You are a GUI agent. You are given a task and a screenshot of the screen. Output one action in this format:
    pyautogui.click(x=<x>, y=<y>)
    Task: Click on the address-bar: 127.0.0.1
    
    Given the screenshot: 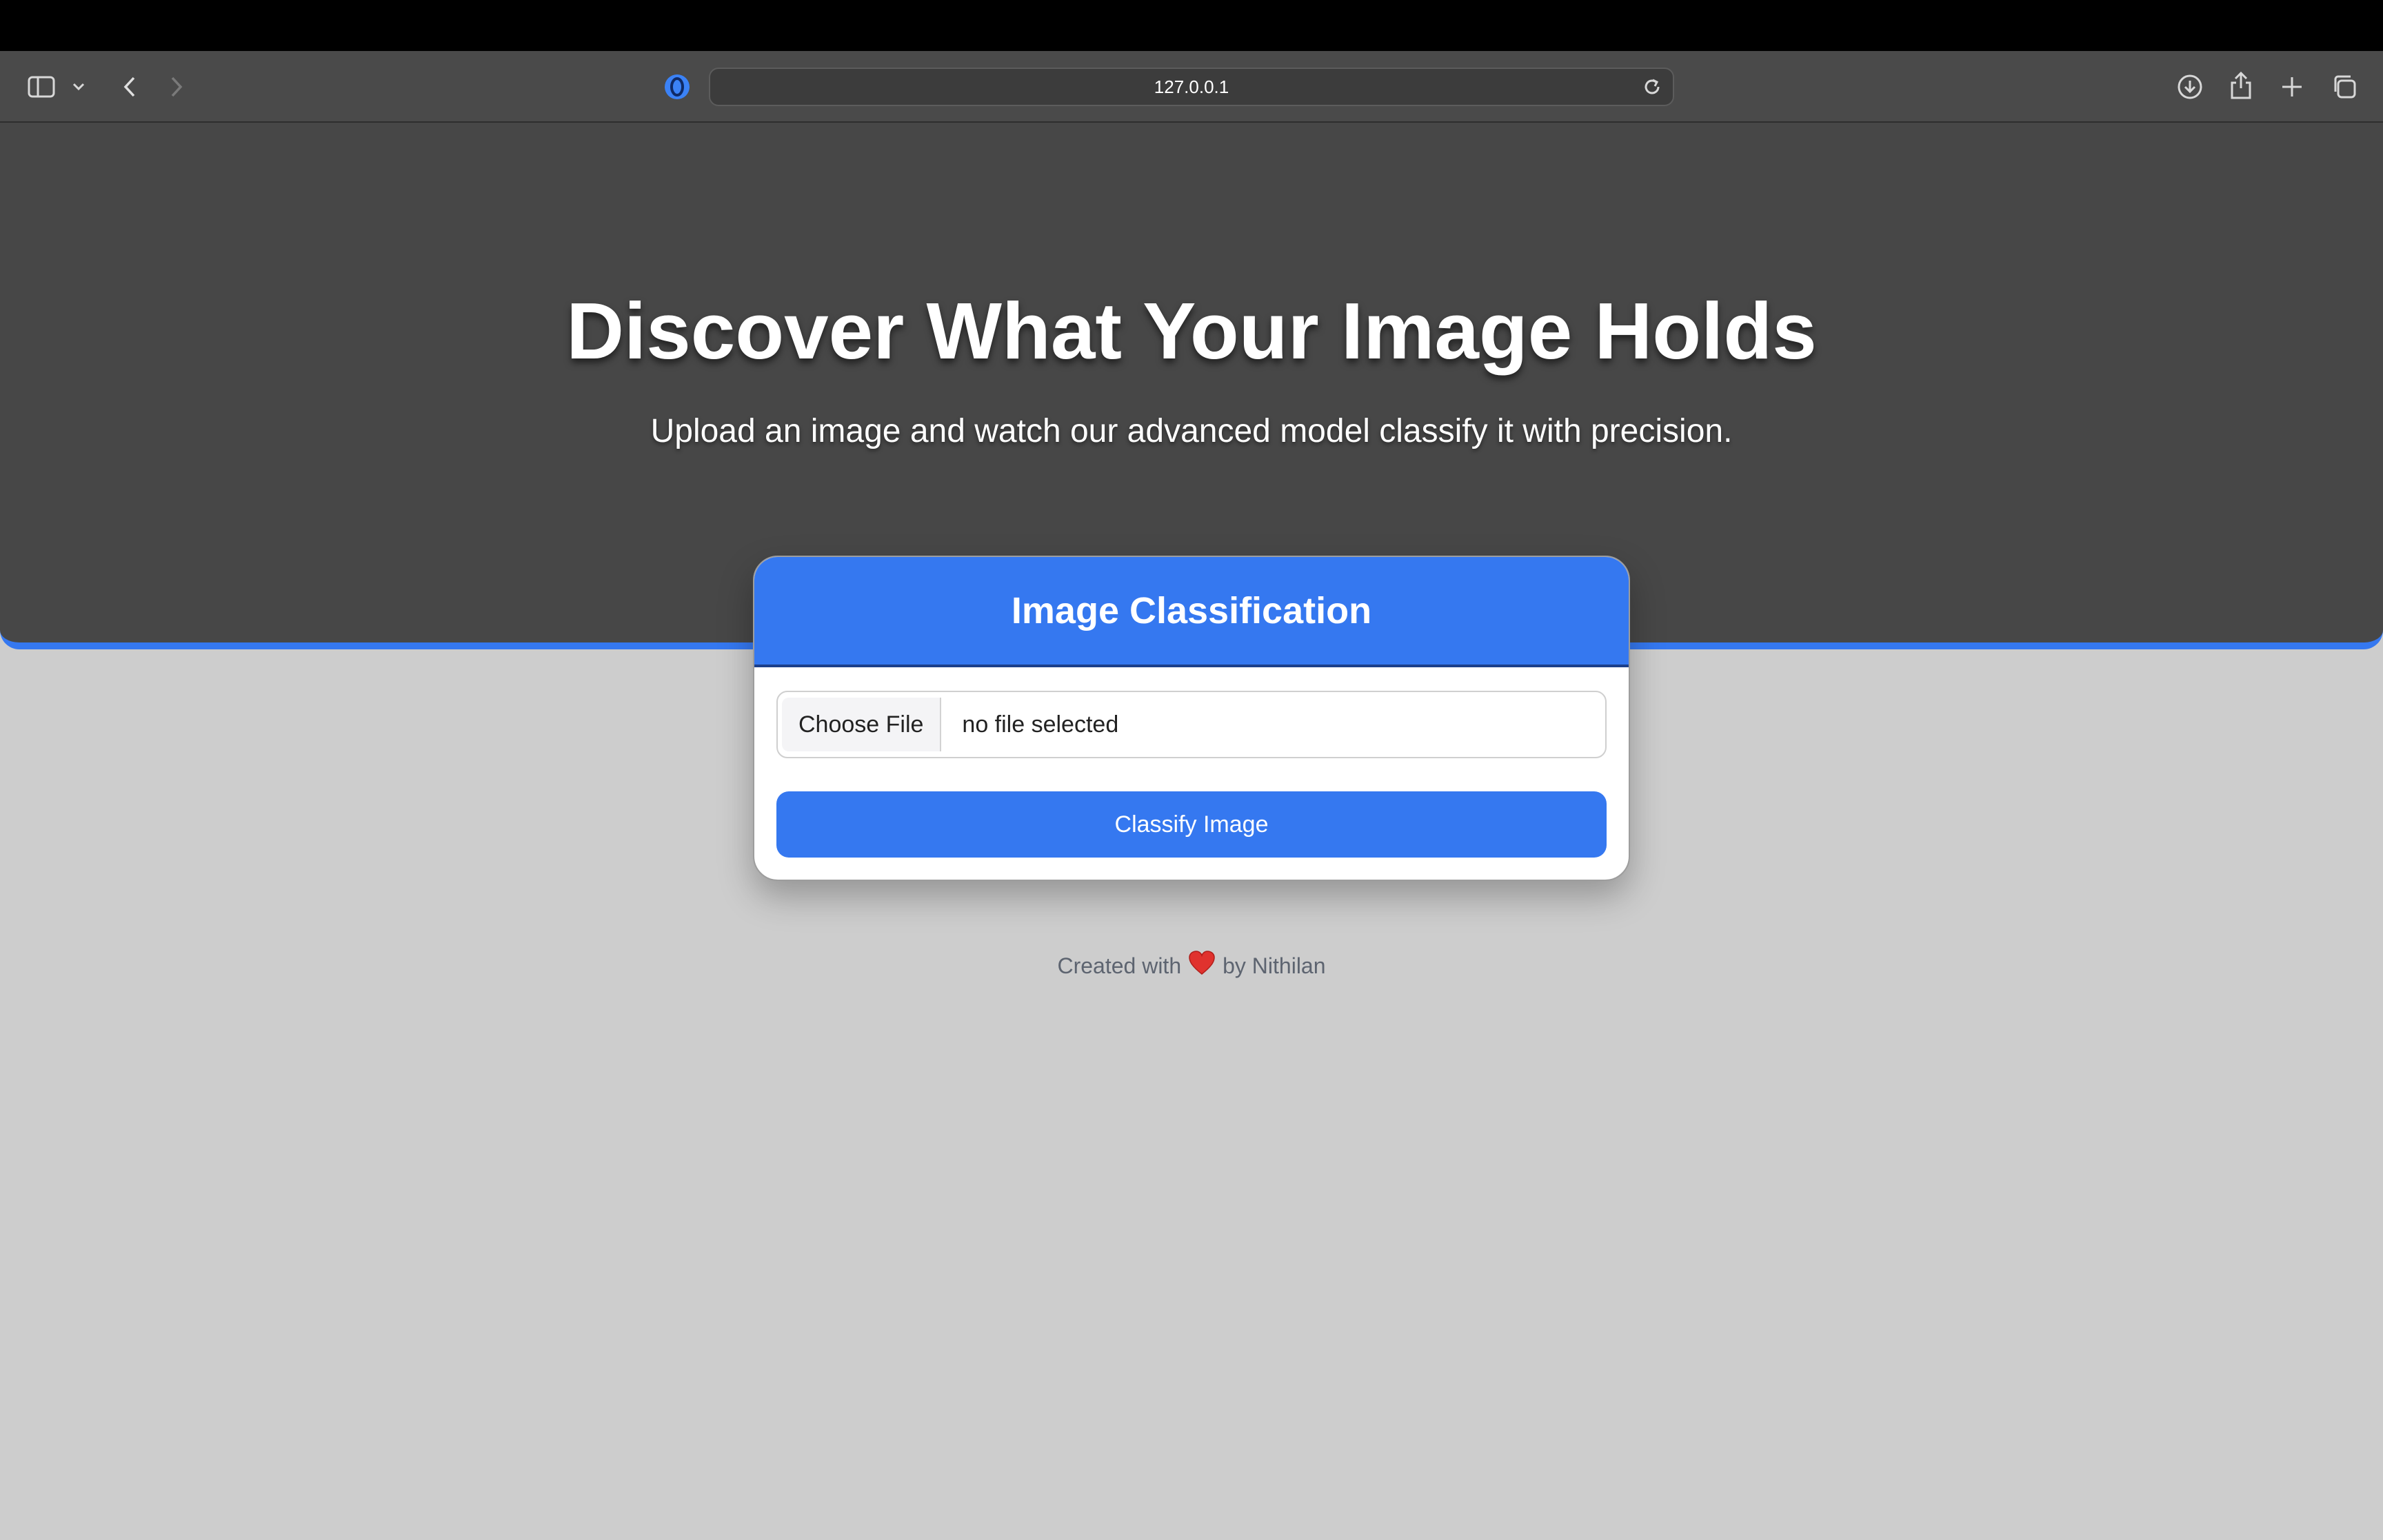 What is the action you would take?
    pyautogui.click(x=1191, y=87)
    